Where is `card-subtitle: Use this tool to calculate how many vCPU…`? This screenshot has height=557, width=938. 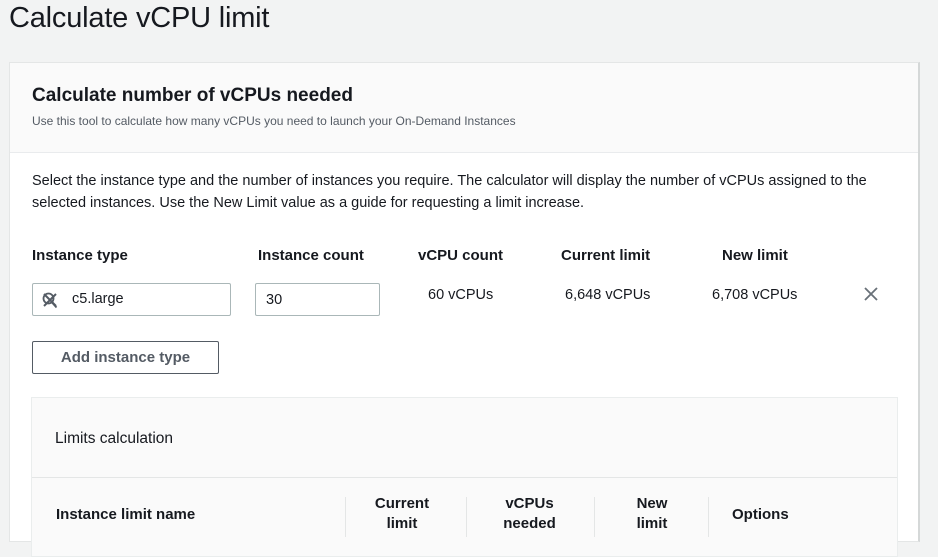 card-subtitle: Use this tool to calculate how many vCPU… is located at coordinates (274, 121).